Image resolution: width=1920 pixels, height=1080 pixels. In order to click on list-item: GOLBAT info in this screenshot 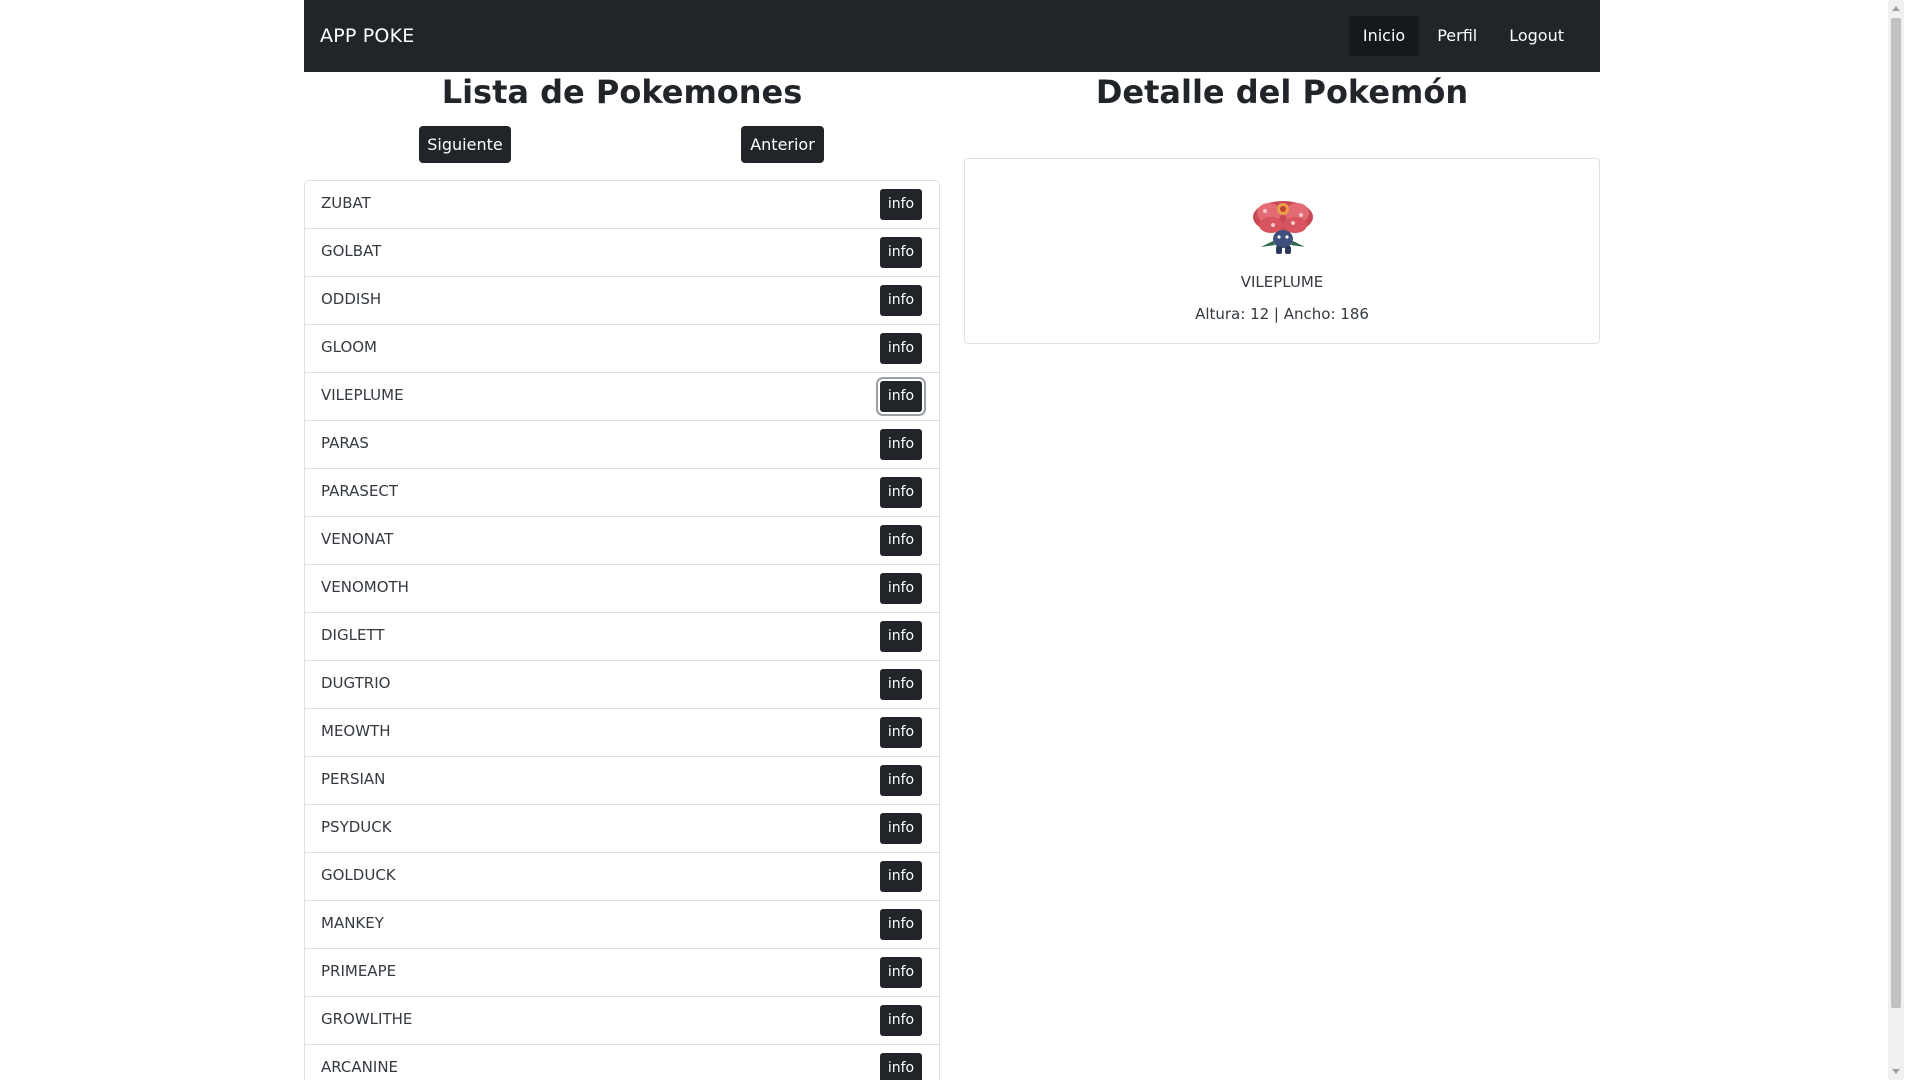, I will do `click(622, 253)`.